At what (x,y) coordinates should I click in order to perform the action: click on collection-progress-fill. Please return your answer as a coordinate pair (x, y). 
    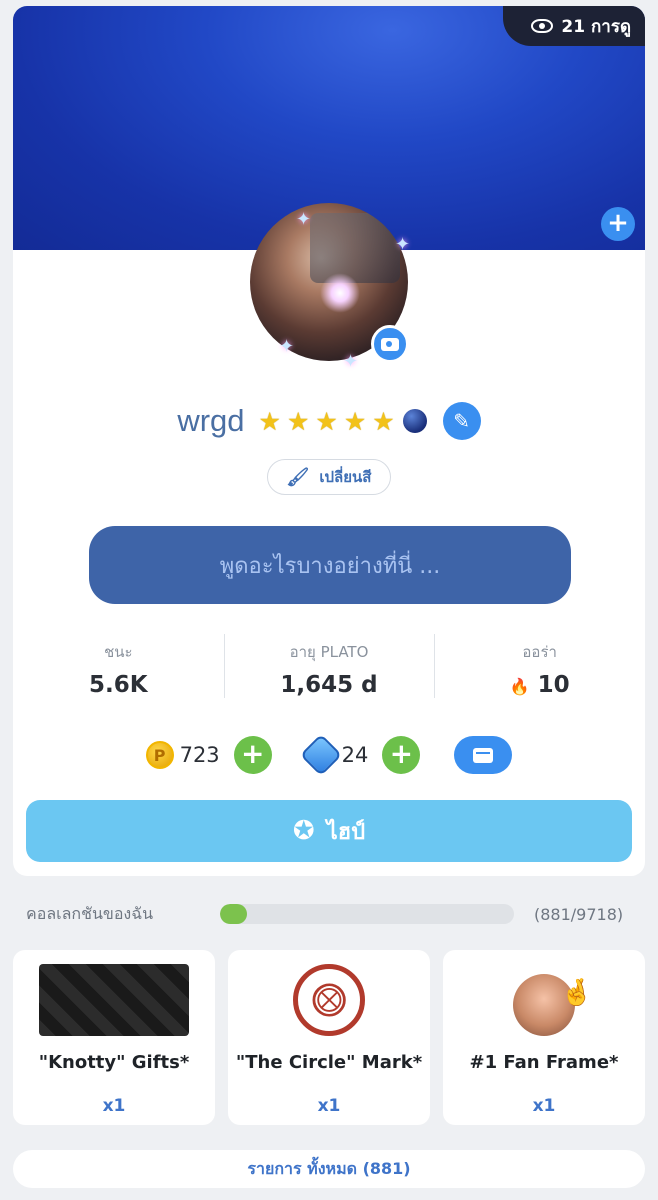
    Looking at the image, I should click on (233, 914).